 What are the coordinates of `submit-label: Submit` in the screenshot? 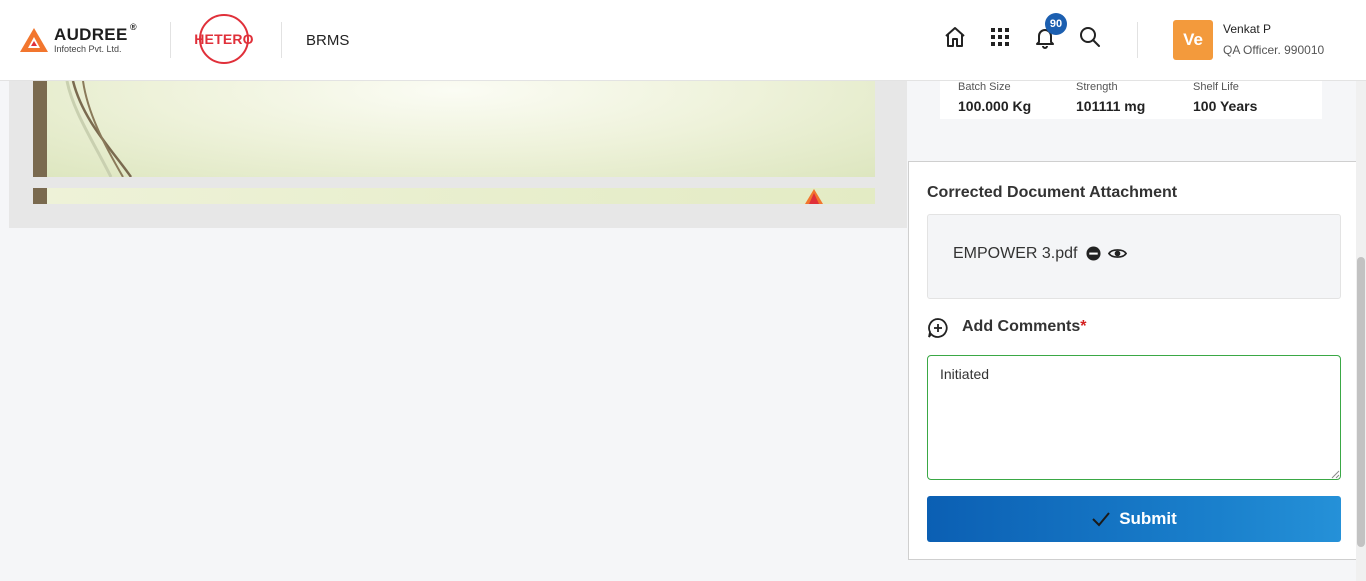 It's located at (1148, 518).